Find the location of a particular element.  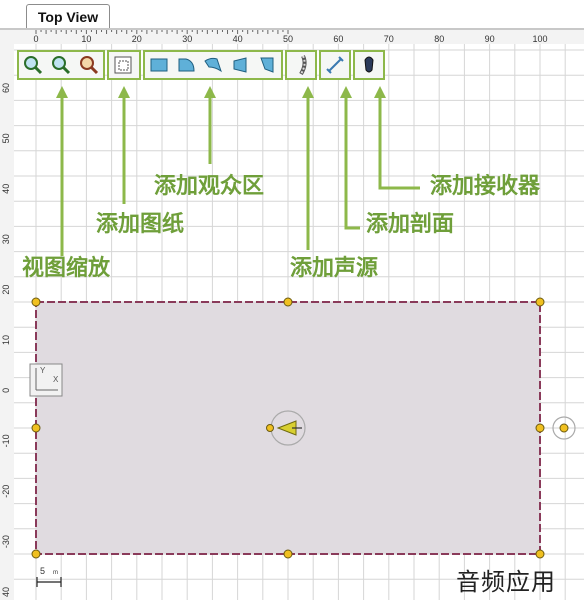

axis-y-label: Y is located at coordinates (43, 370).